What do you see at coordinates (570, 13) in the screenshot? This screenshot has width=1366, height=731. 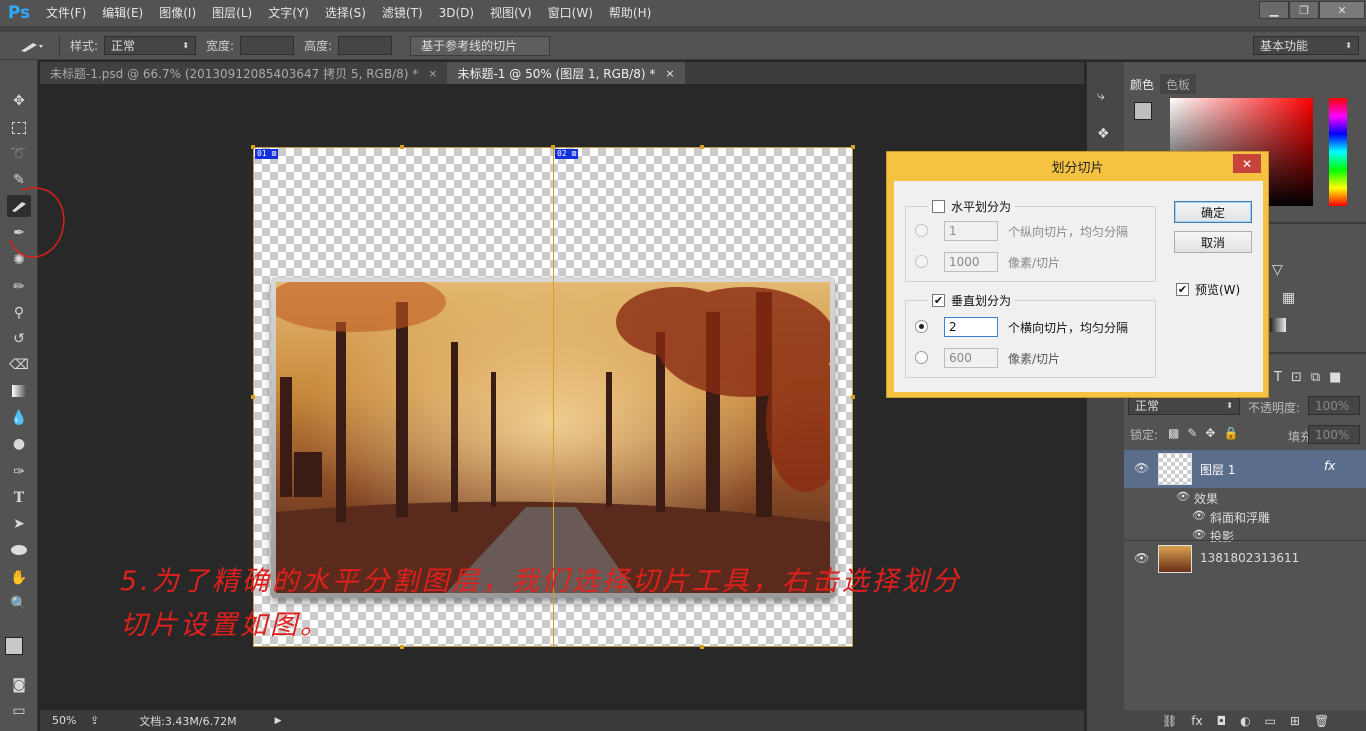 I see `menu-item-9: 窗口(W)` at bounding box center [570, 13].